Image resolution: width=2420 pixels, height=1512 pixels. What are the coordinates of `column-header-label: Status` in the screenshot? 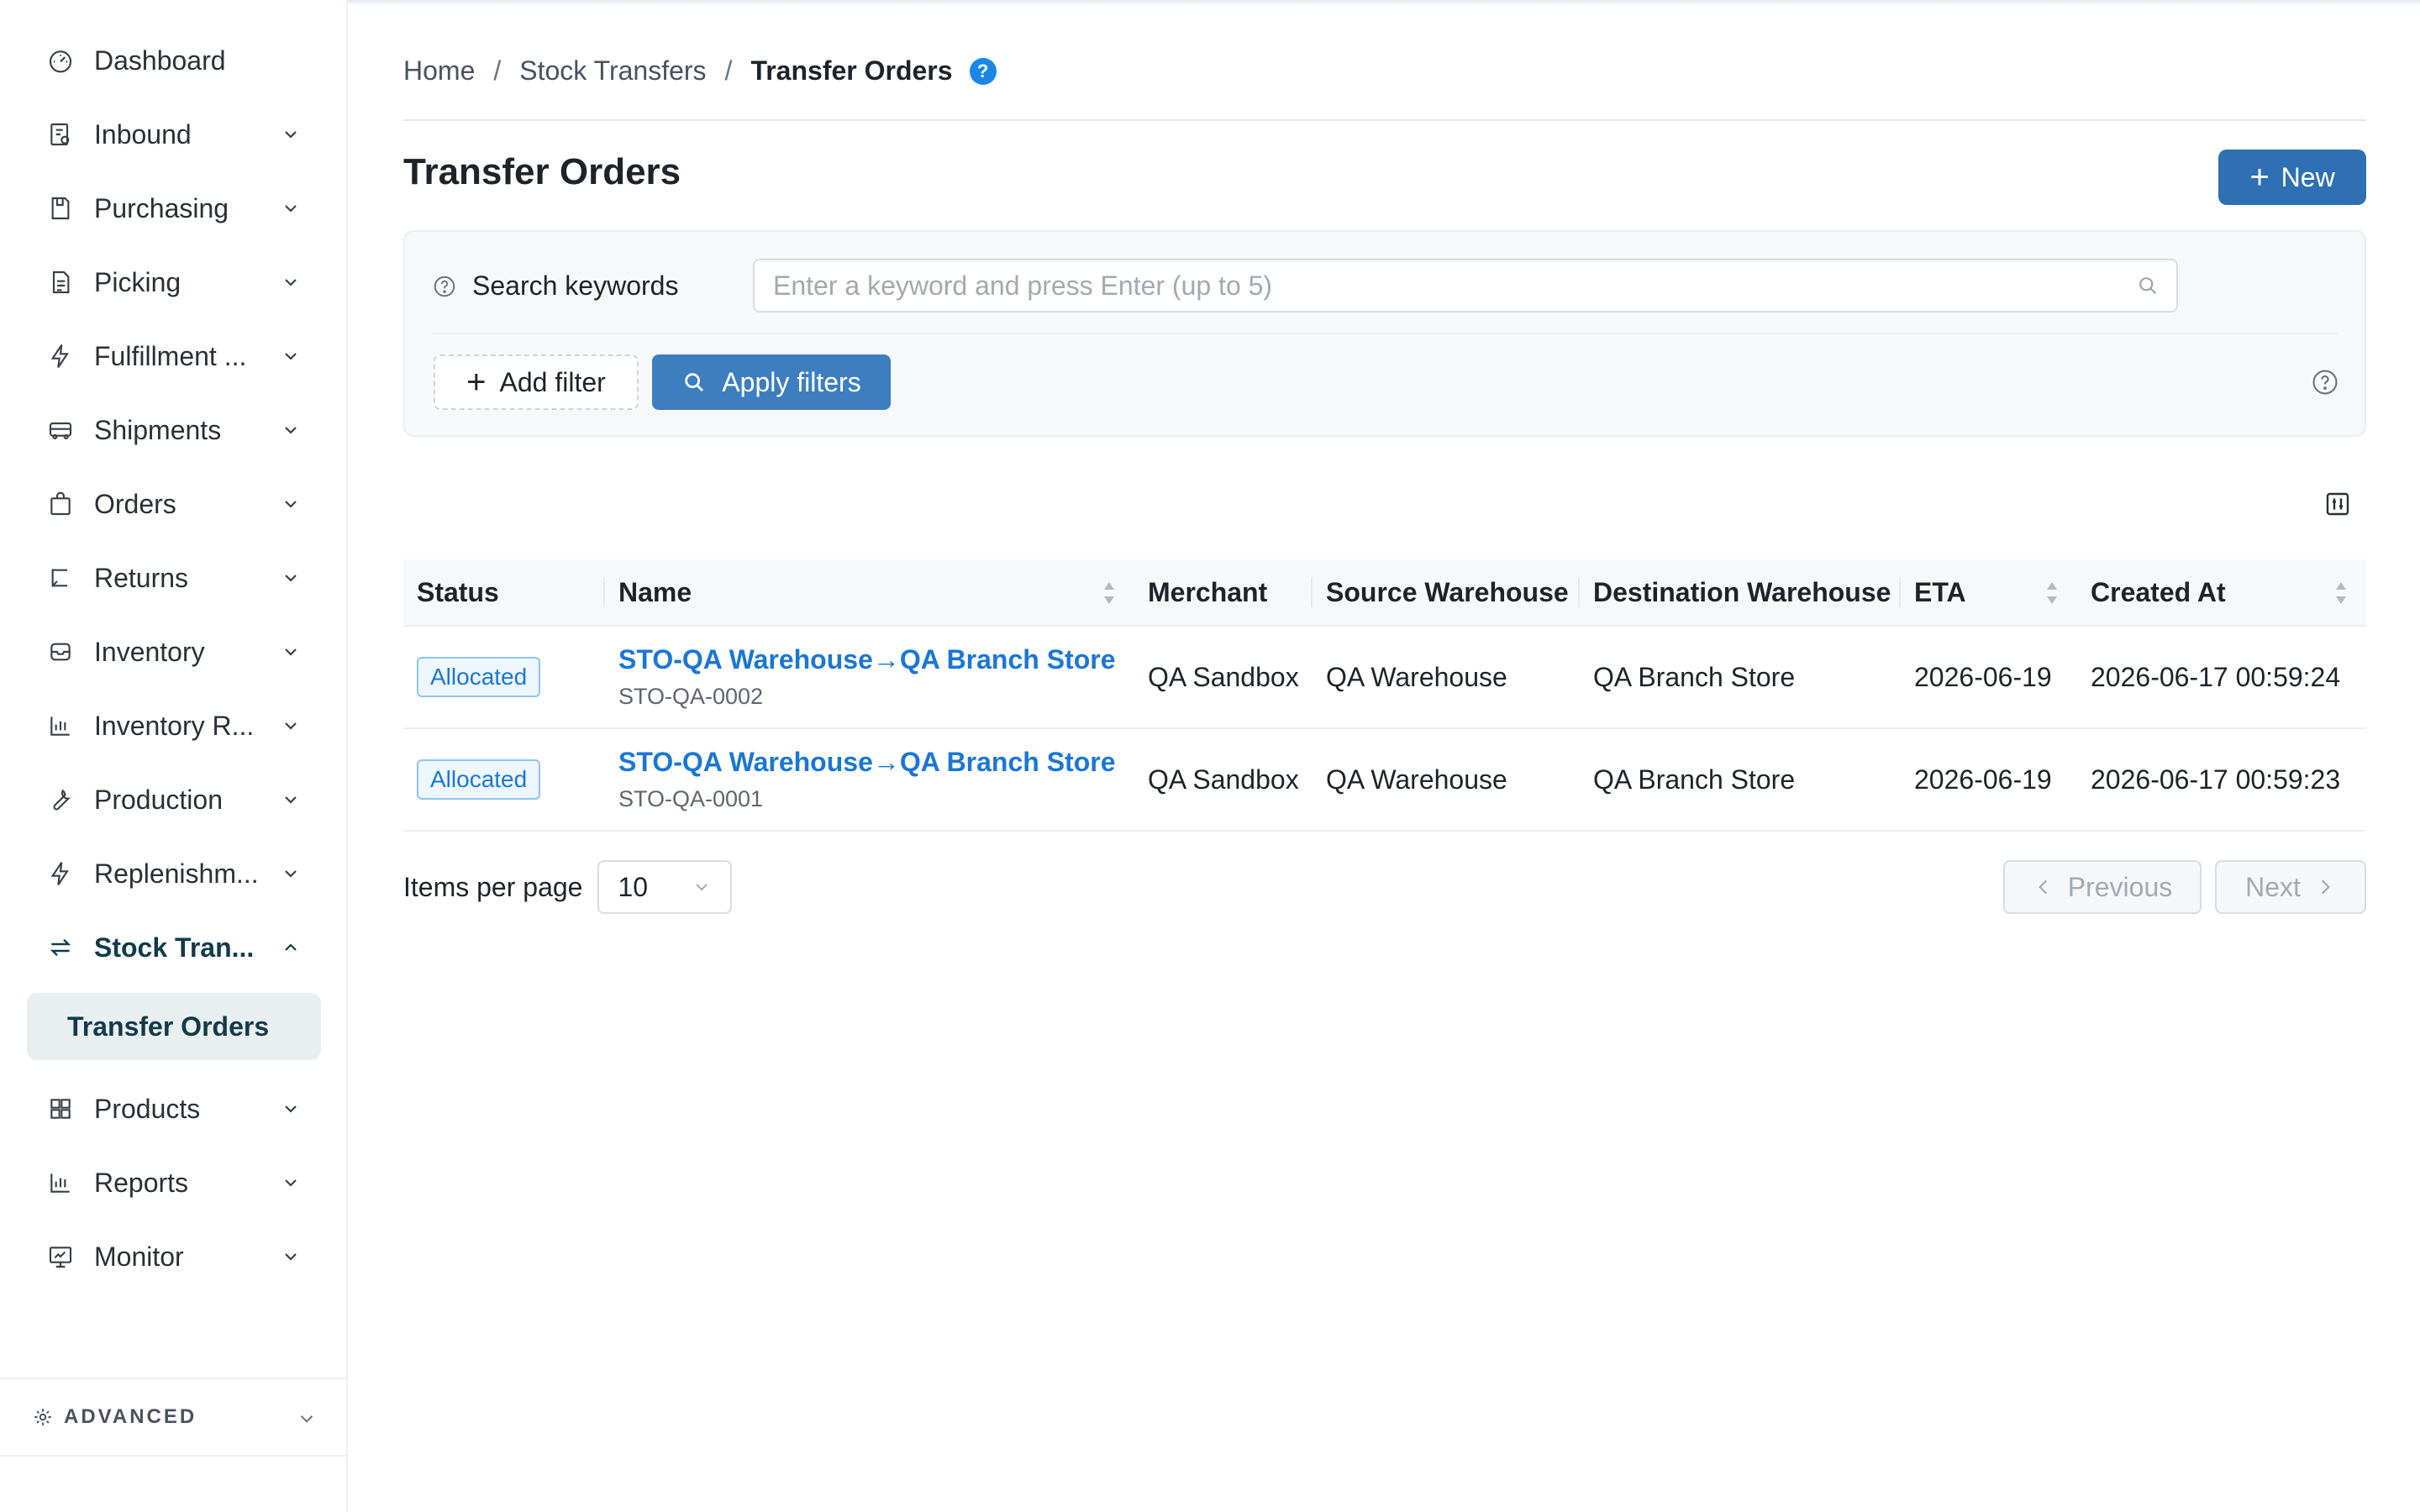 It's located at (458, 591).